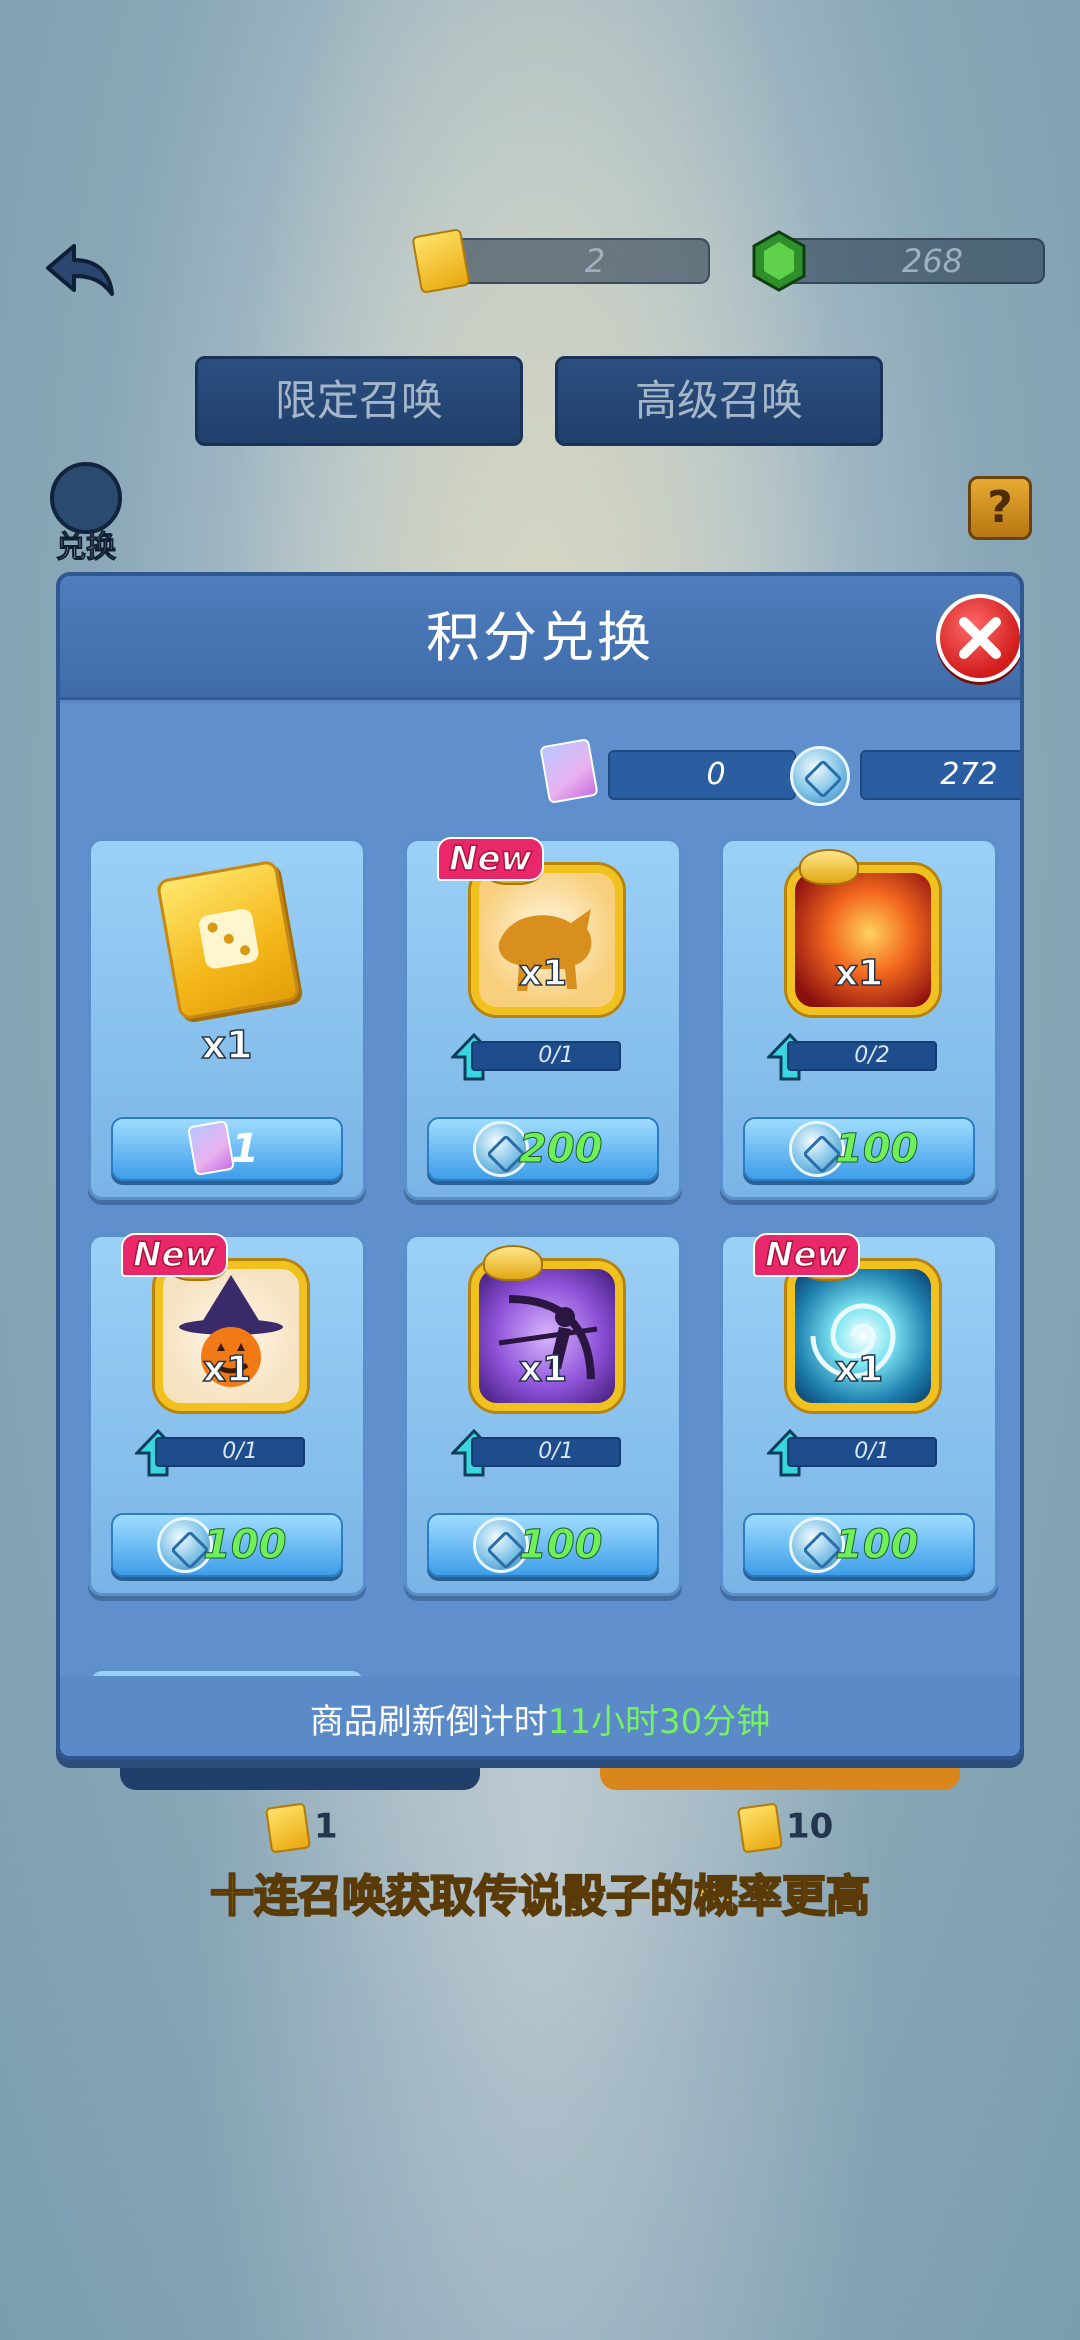 The width and height of the screenshot is (1080, 2340). I want to click on buy-button: 200, so click(543, 1149).